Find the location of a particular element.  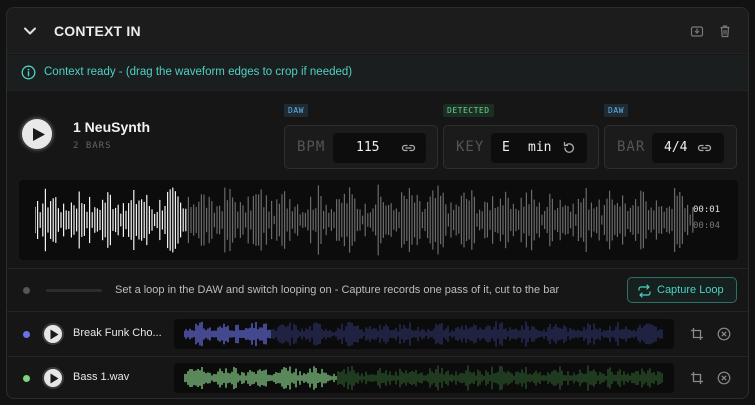

bar-value-box: 4/4 is located at coordinates (688, 148).